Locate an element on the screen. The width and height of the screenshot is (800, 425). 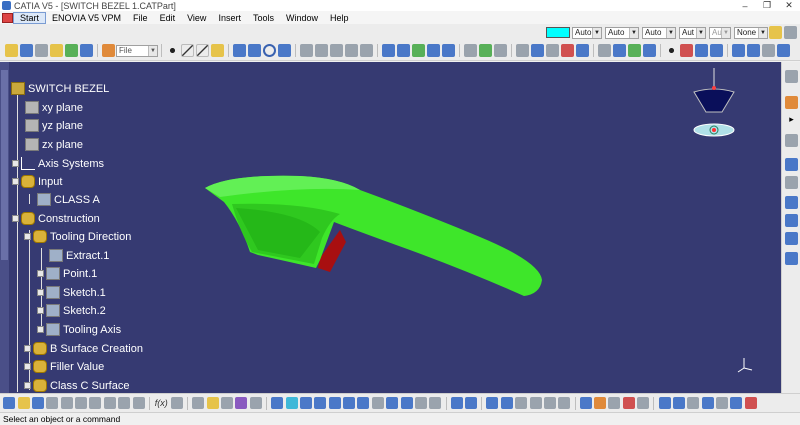
connect-icon is located at coordinates (567, 50).